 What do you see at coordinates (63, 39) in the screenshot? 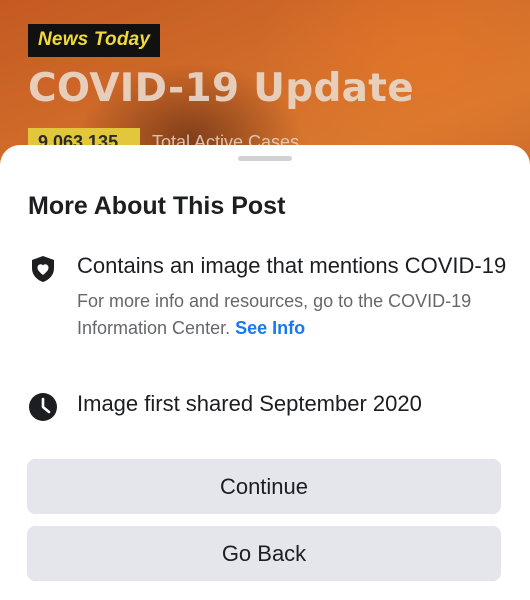
I see `badge-news-text: News` at bounding box center [63, 39].